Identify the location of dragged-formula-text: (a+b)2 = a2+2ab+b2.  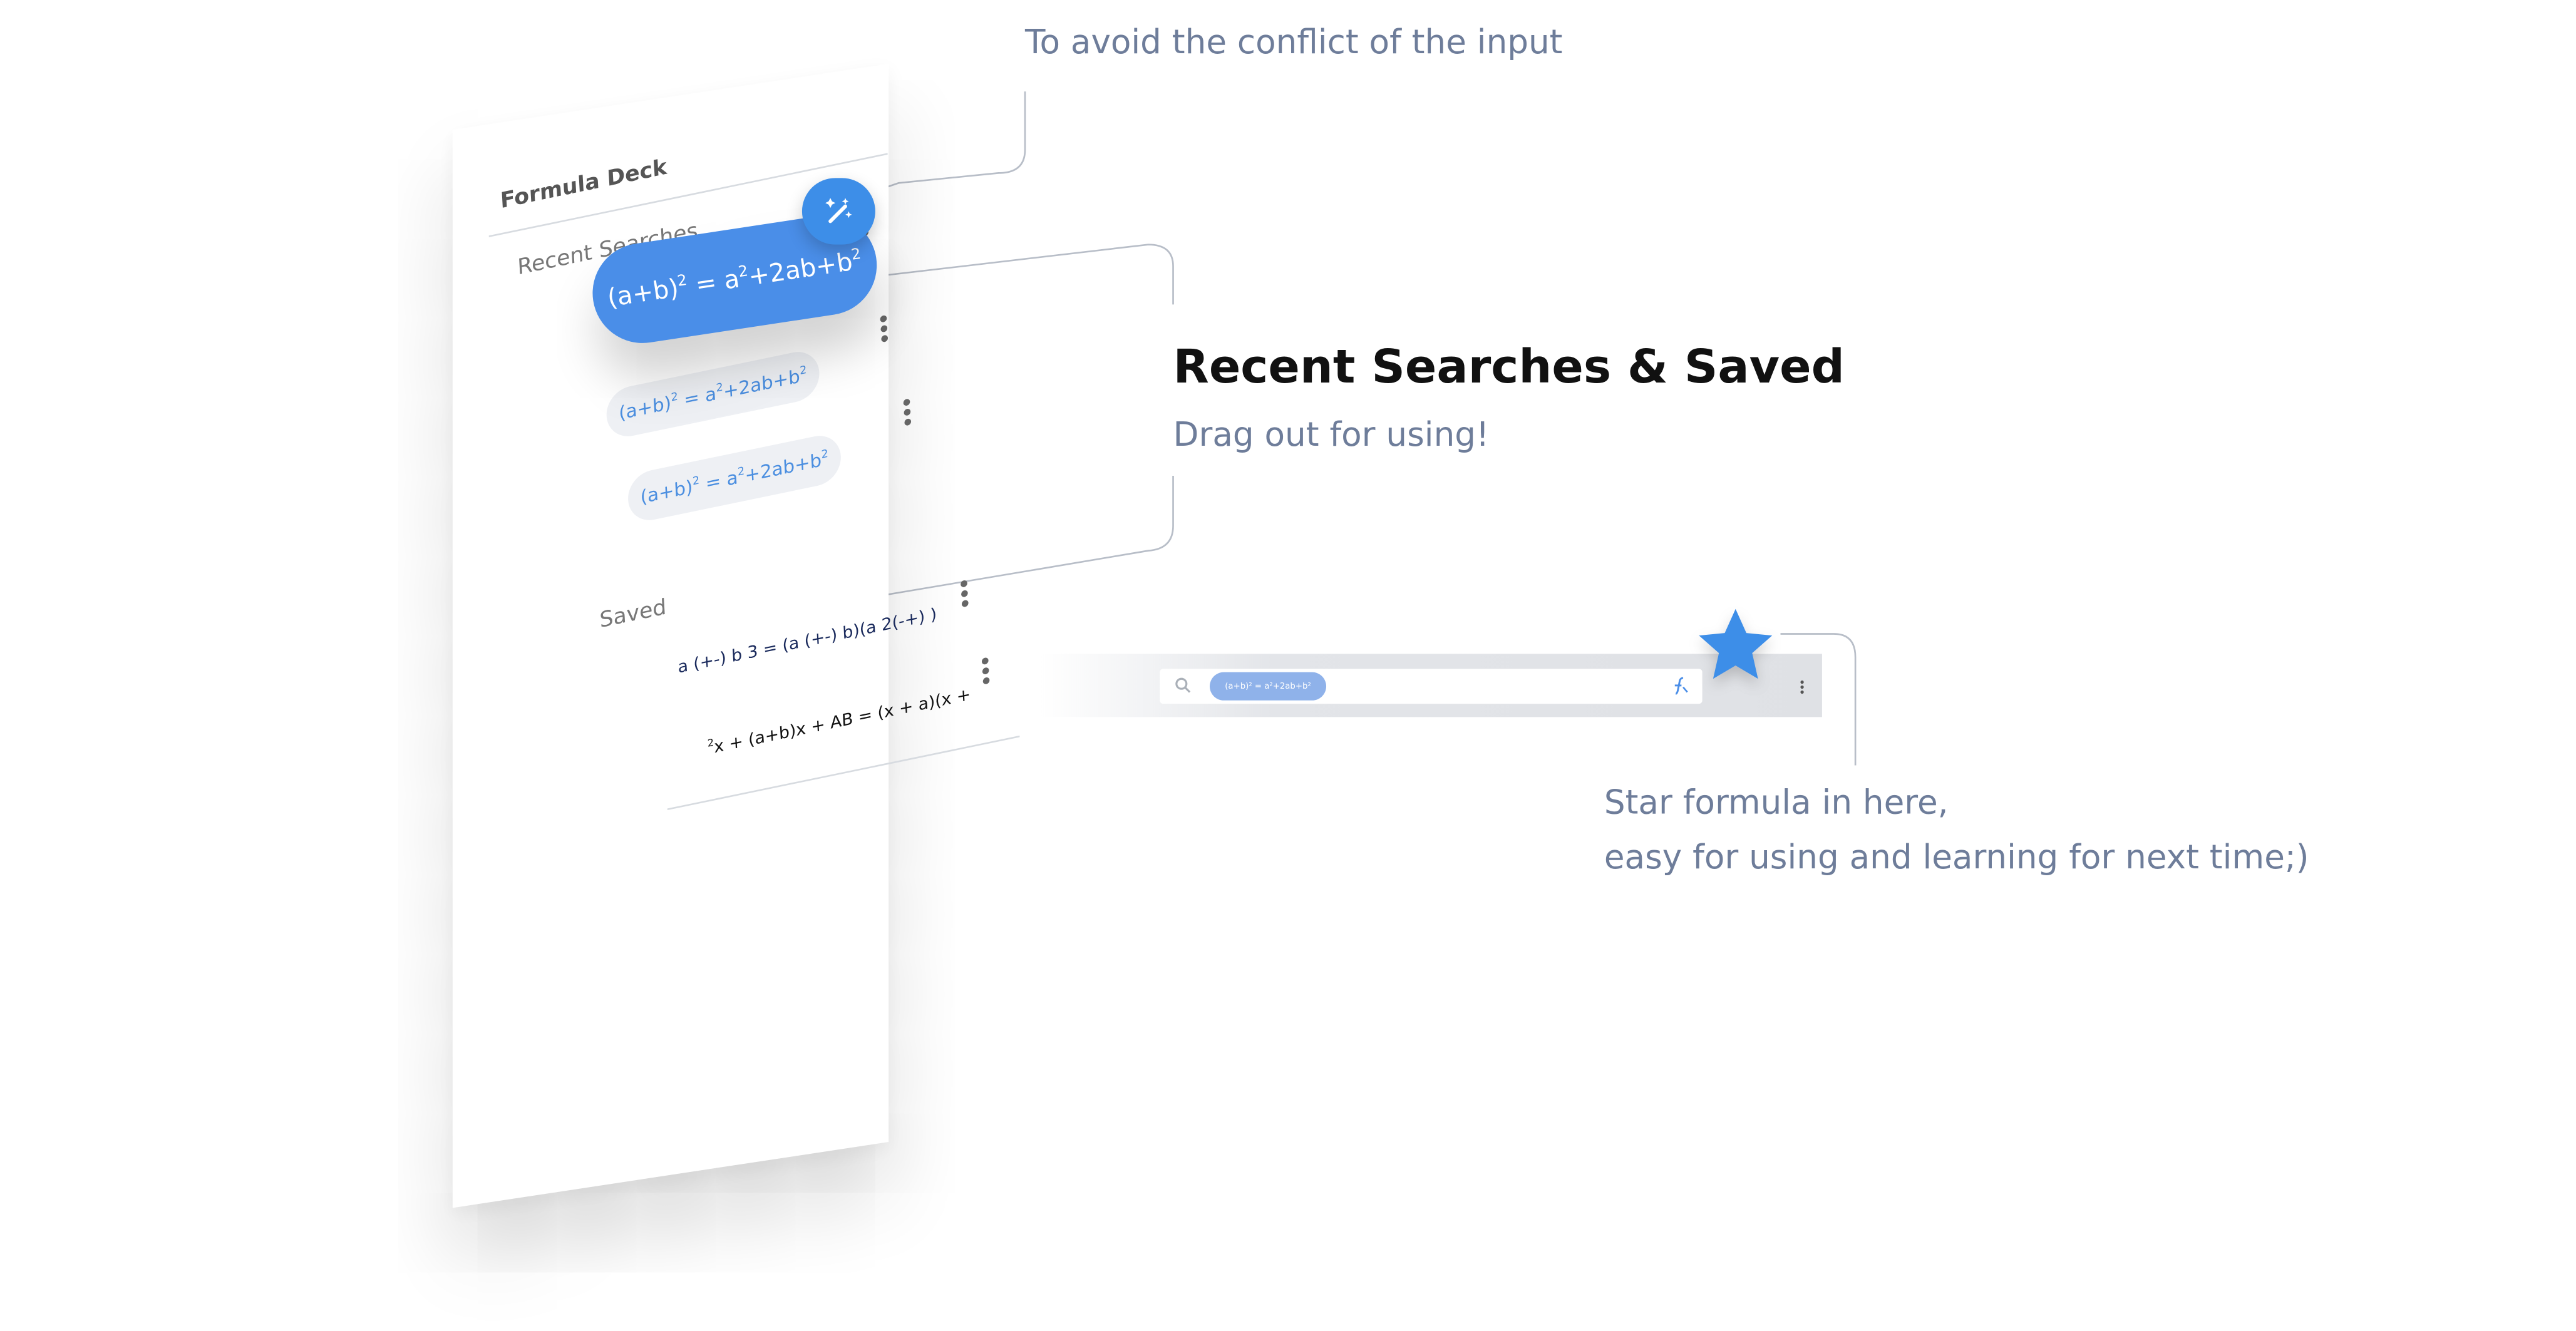
(733, 280).